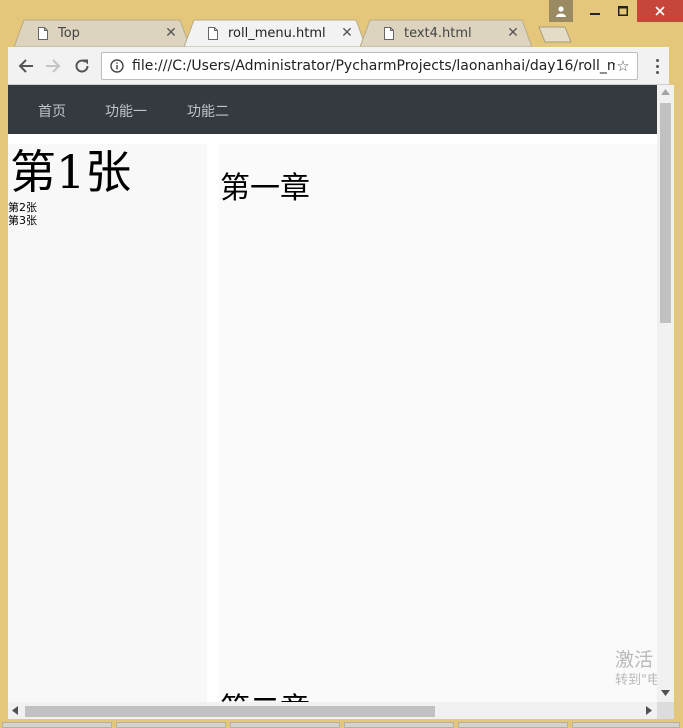 This screenshot has height=728, width=683. Describe the element at coordinates (623, 66) in the screenshot. I see `bookmark-star-icon: ☆` at that location.